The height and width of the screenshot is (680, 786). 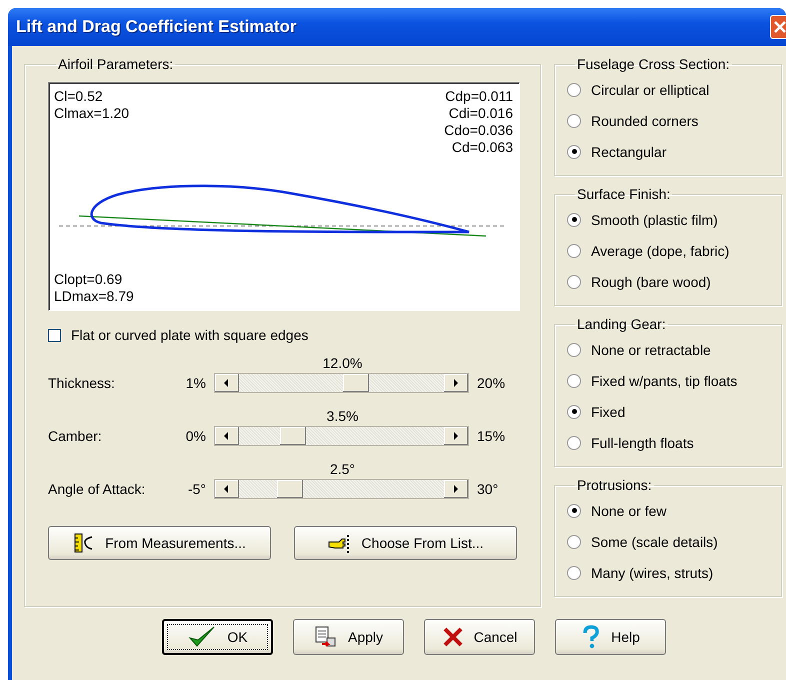 I want to click on group-label: Protrusions:, so click(x=614, y=485).